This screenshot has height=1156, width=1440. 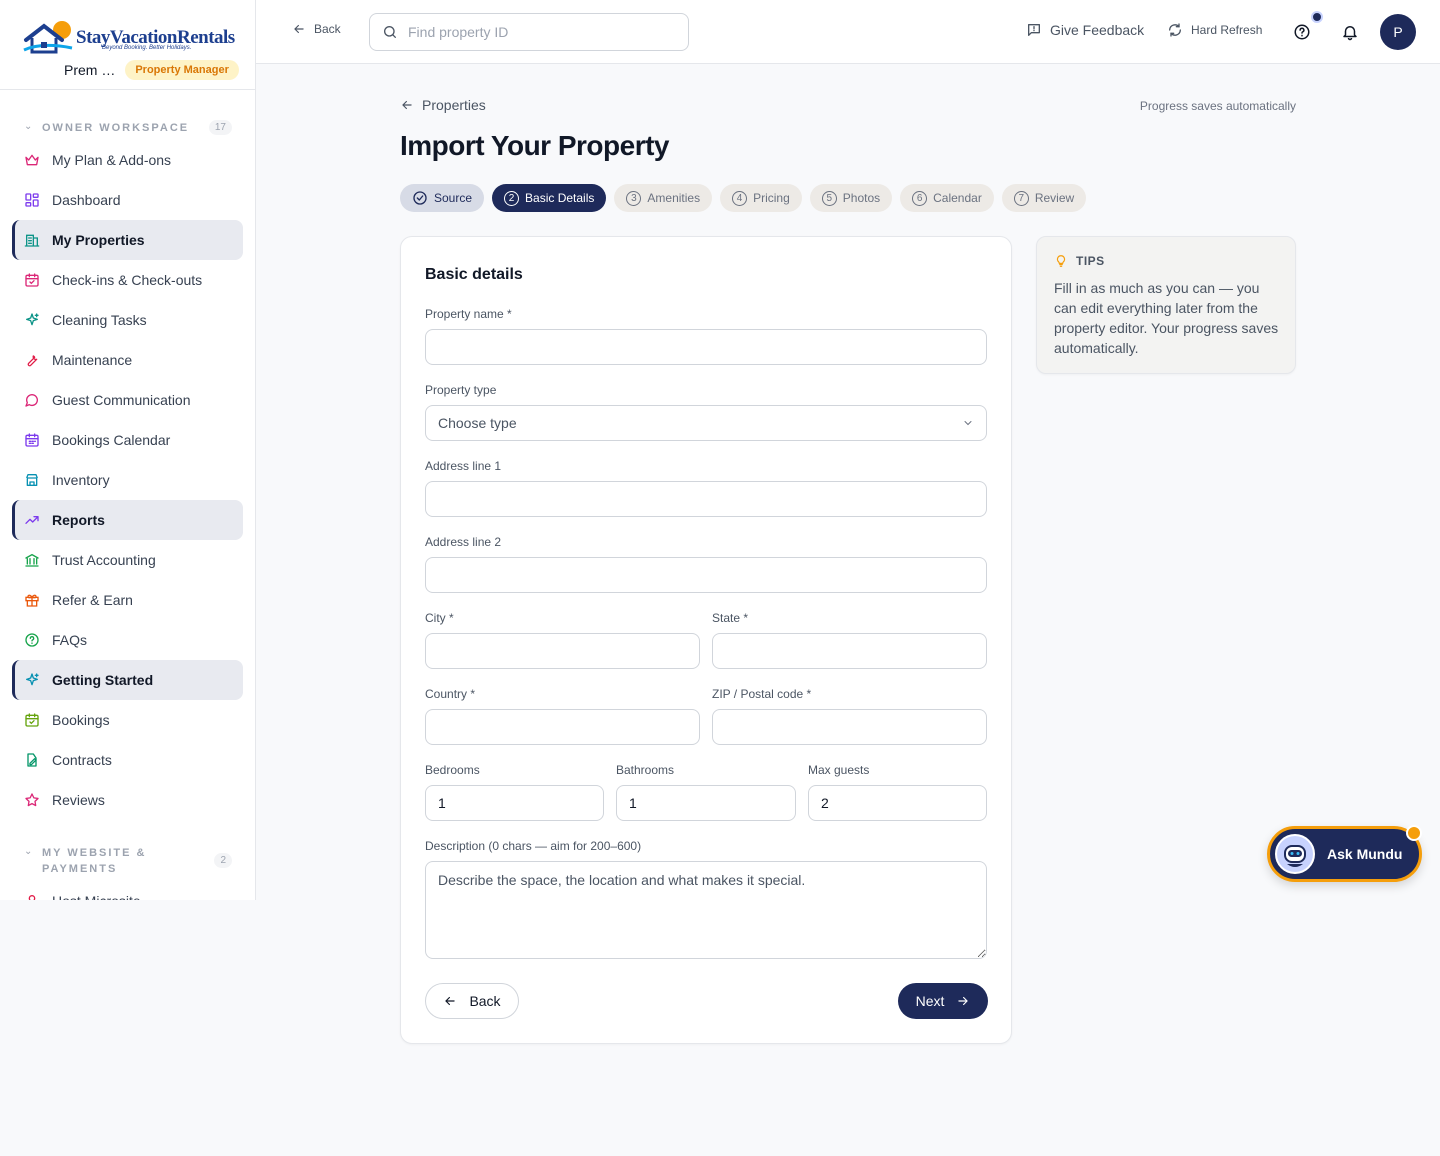 What do you see at coordinates (472, 1001) in the screenshot?
I see `back-button: Back` at bounding box center [472, 1001].